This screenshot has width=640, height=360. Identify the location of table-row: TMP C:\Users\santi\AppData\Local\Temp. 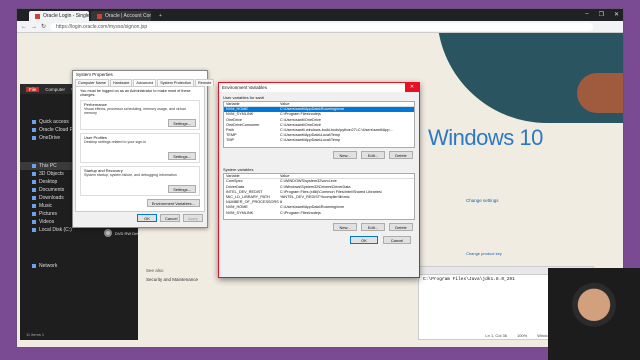
(319, 140).